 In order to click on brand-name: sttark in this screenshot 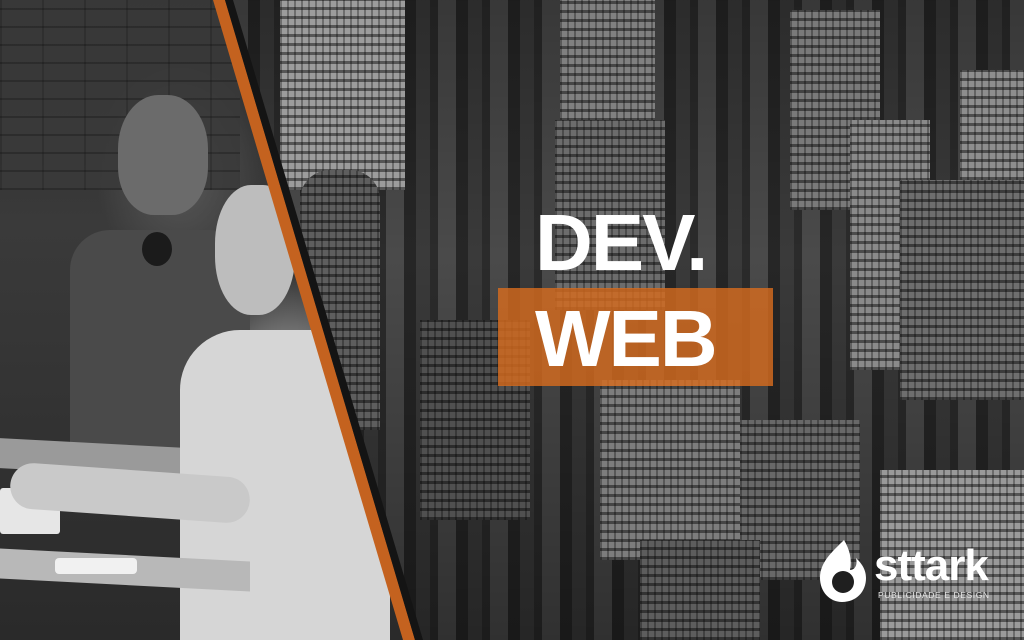, I will do `click(931, 565)`.